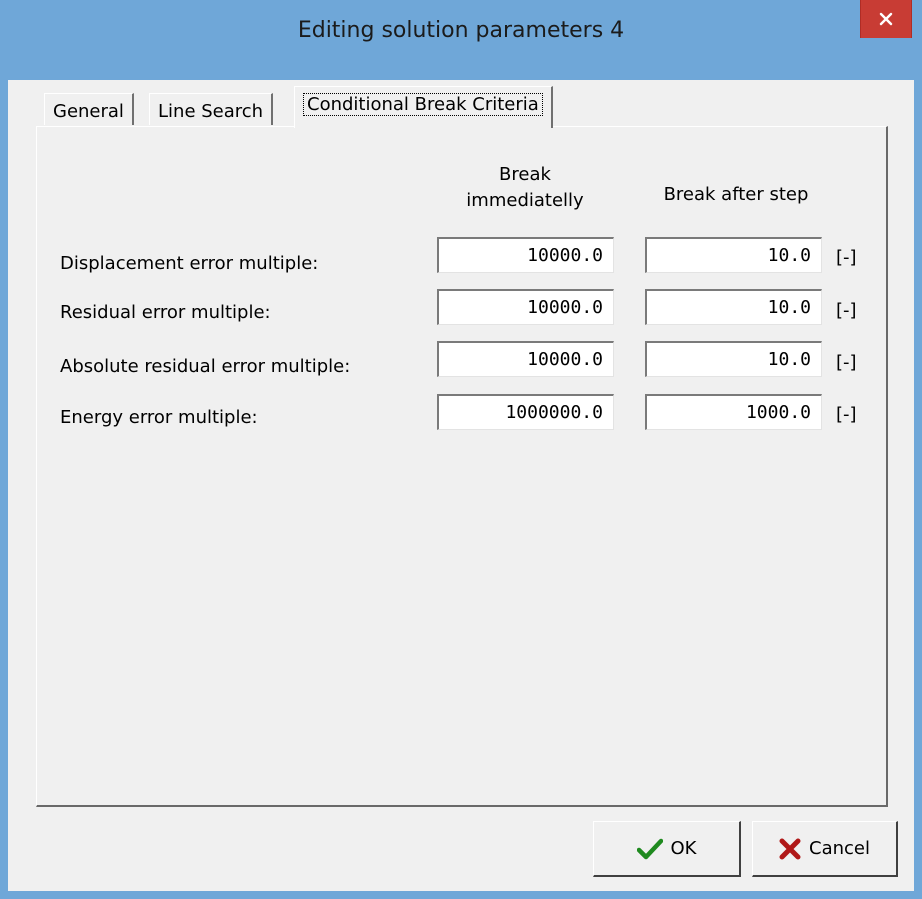 The height and width of the screenshot is (899, 922). Describe the element at coordinates (525, 188) in the screenshot. I see `column-header-break-immediately: Break immediatelly` at that location.